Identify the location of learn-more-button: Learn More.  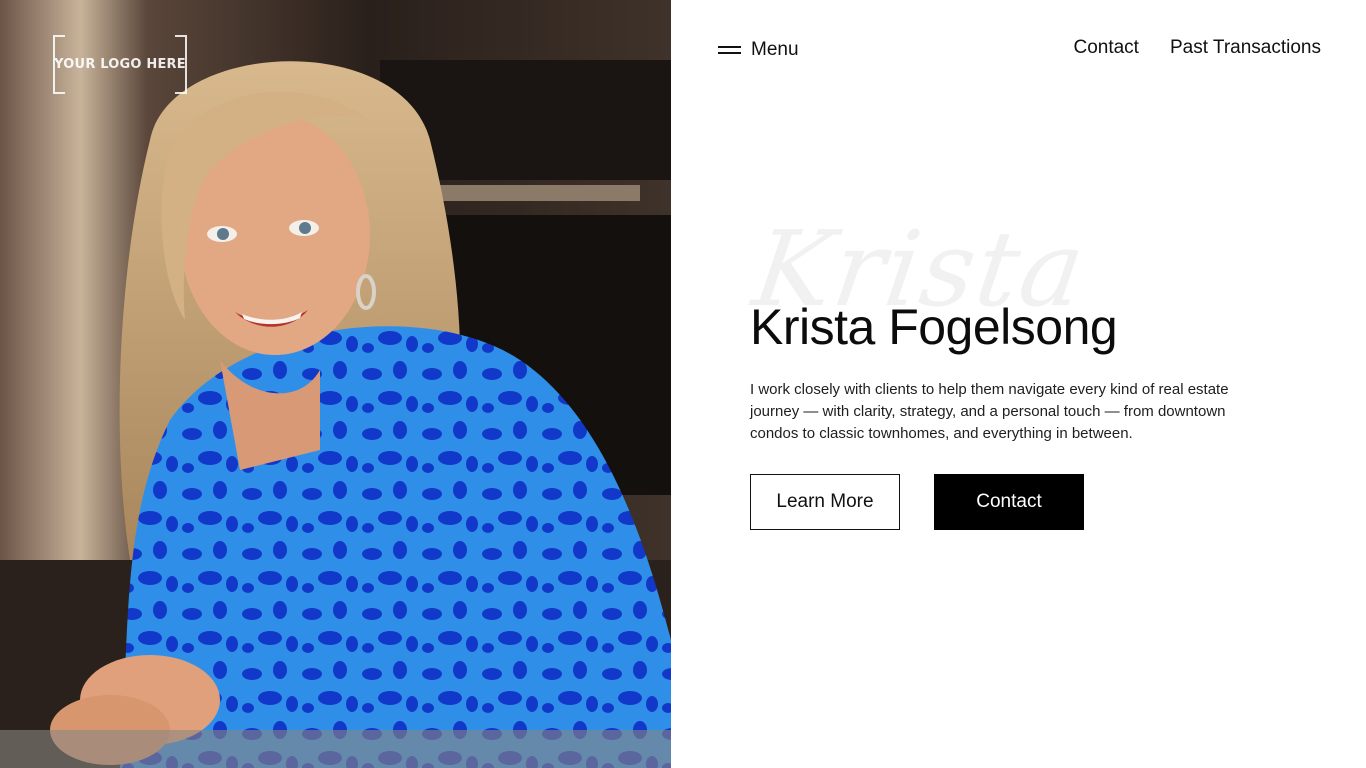
(825, 502).